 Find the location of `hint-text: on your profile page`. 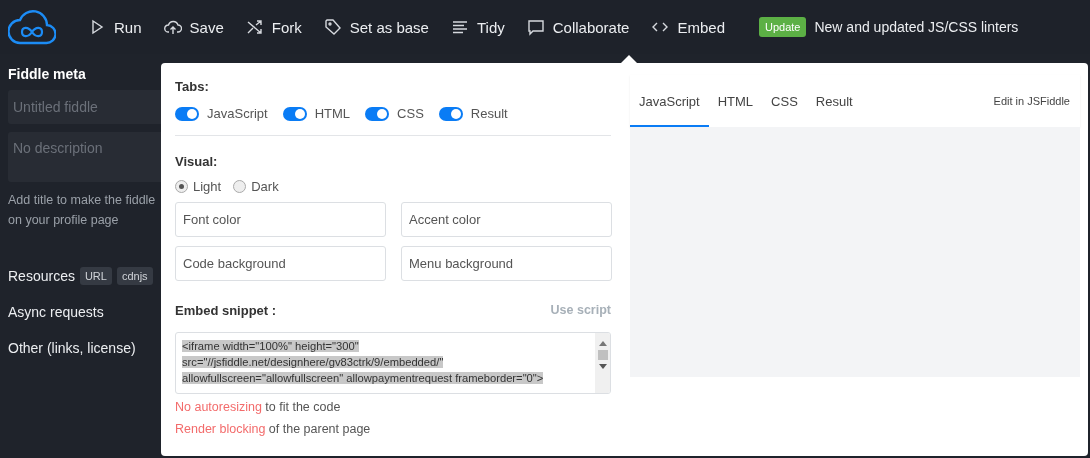

hint-text: on your profile page is located at coordinates (63, 220).